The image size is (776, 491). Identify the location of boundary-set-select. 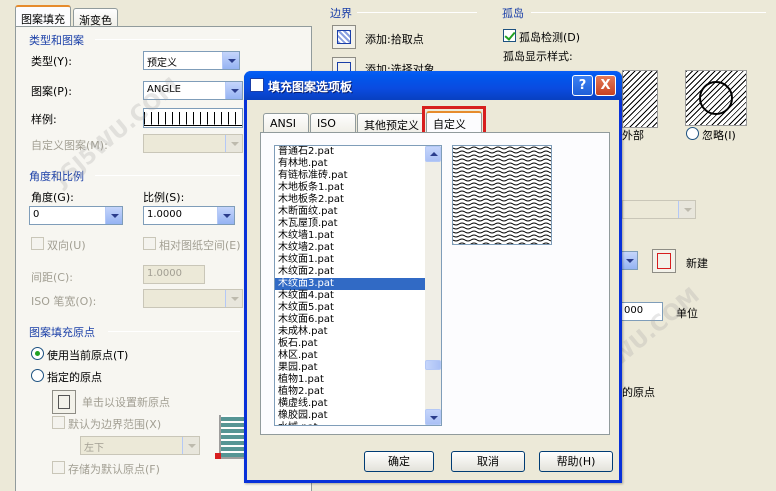
(629, 260).